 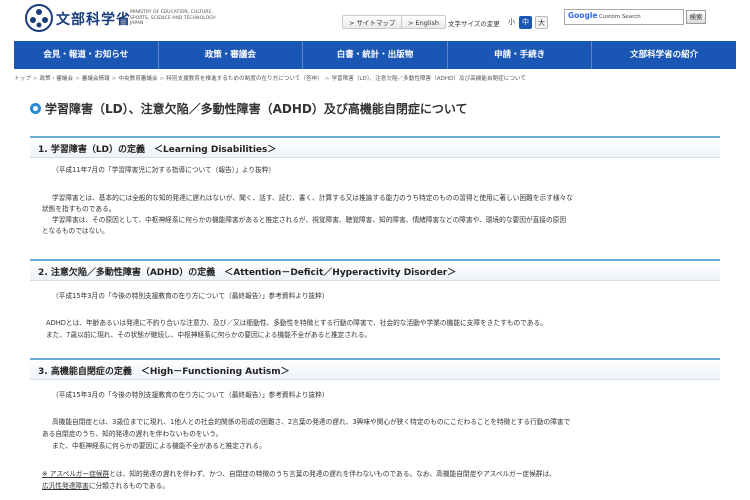 What do you see at coordinates (696, 17) in the screenshot?
I see `search-button: 検索` at bounding box center [696, 17].